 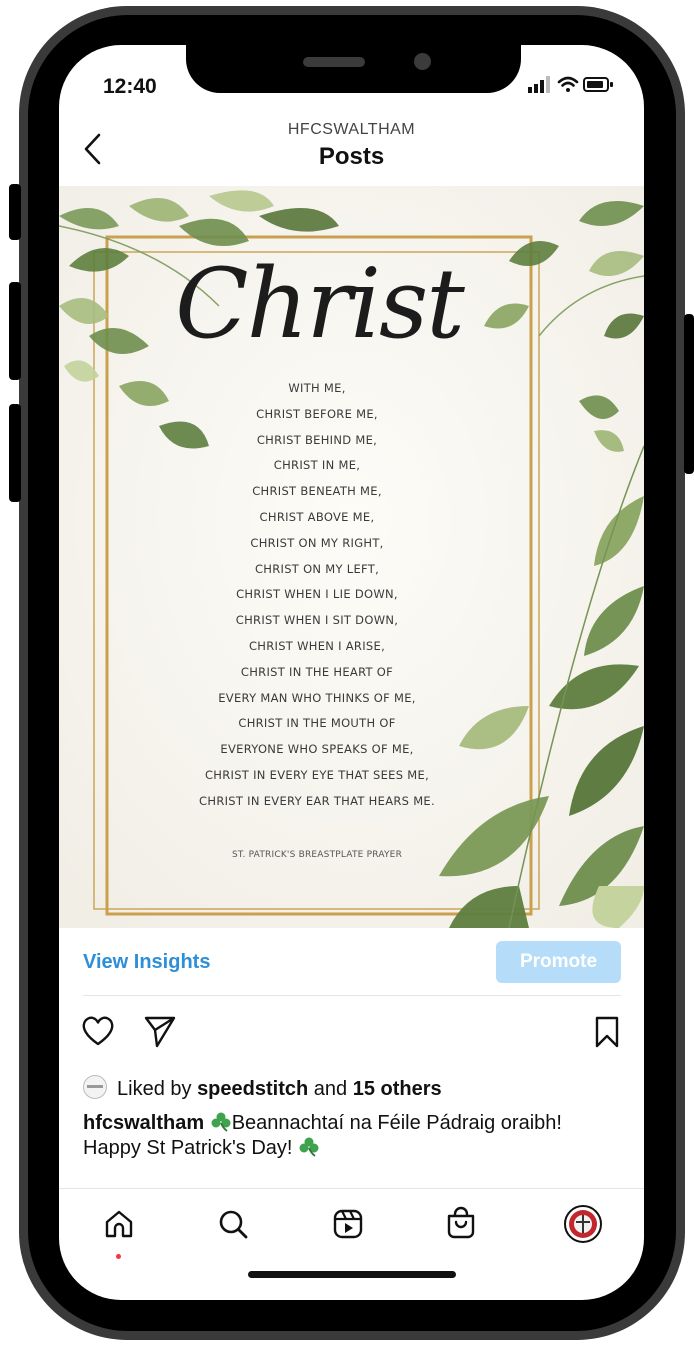 I want to click on caption-line-1: Beannachtaí na Féile Pádraig oraibh!, so click(x=396, y=1123).